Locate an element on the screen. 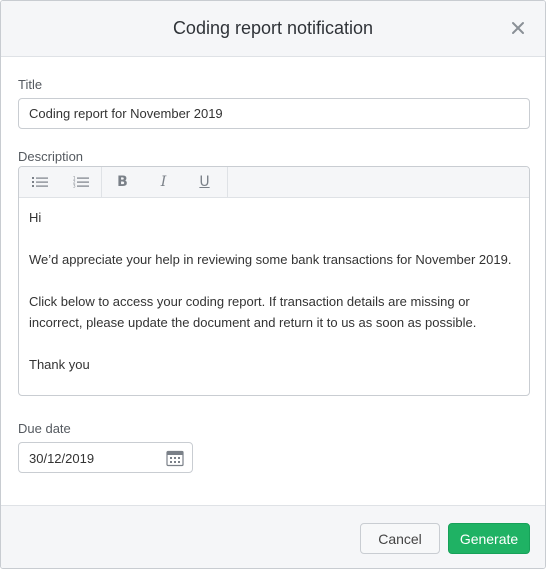 Image resolution: width=546 pixels, height=569 pixels. underline-button: U is located at coordinates (204, 182).